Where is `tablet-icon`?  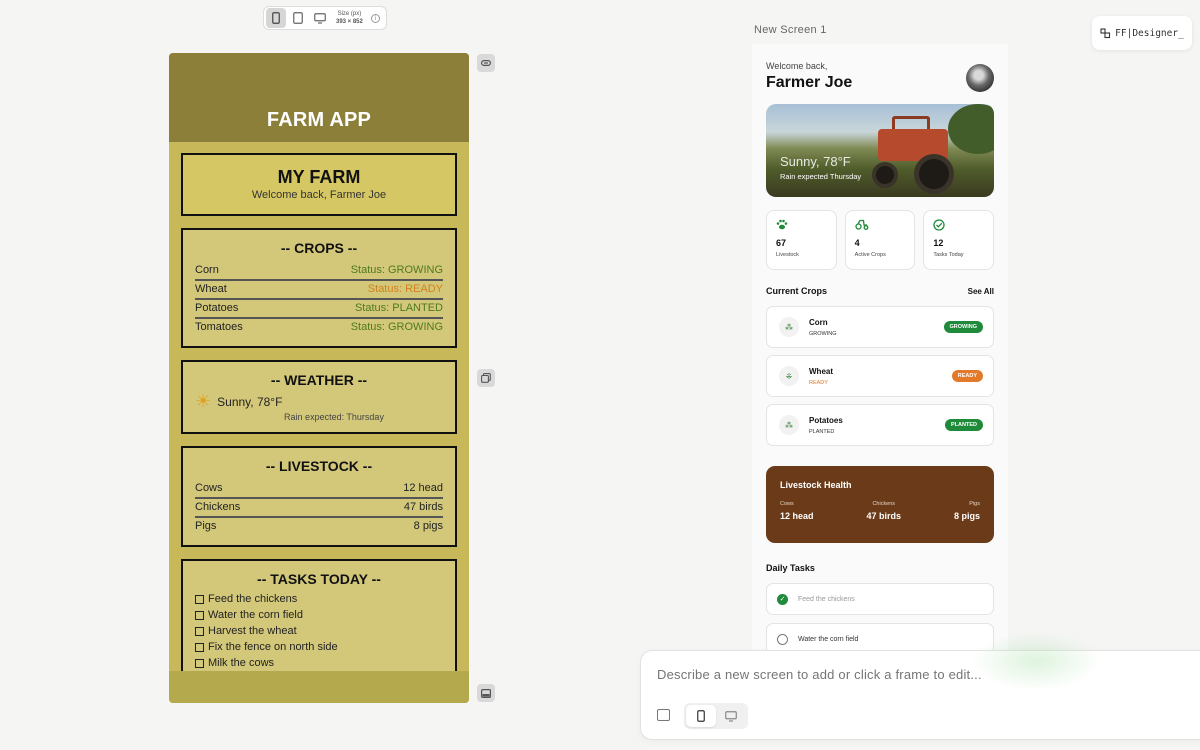
tablet-icon is located at coordinates (298, 18).